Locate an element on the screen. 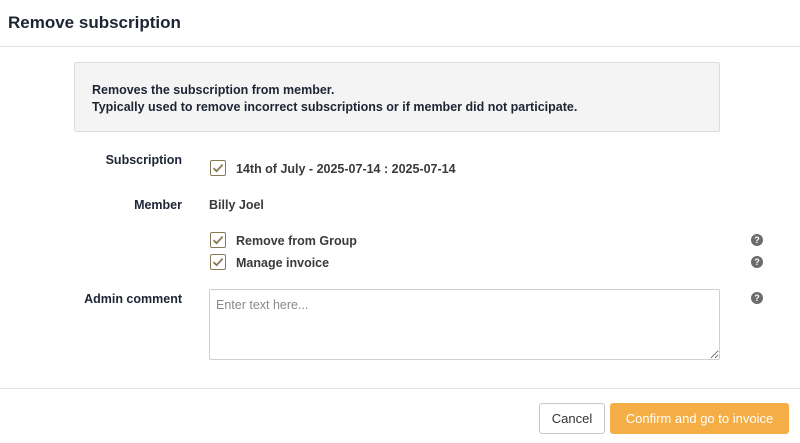 The width and height of the screenshot is (800, 443). admin-comment-label: Admin comment is located at coordinates (133, 299).